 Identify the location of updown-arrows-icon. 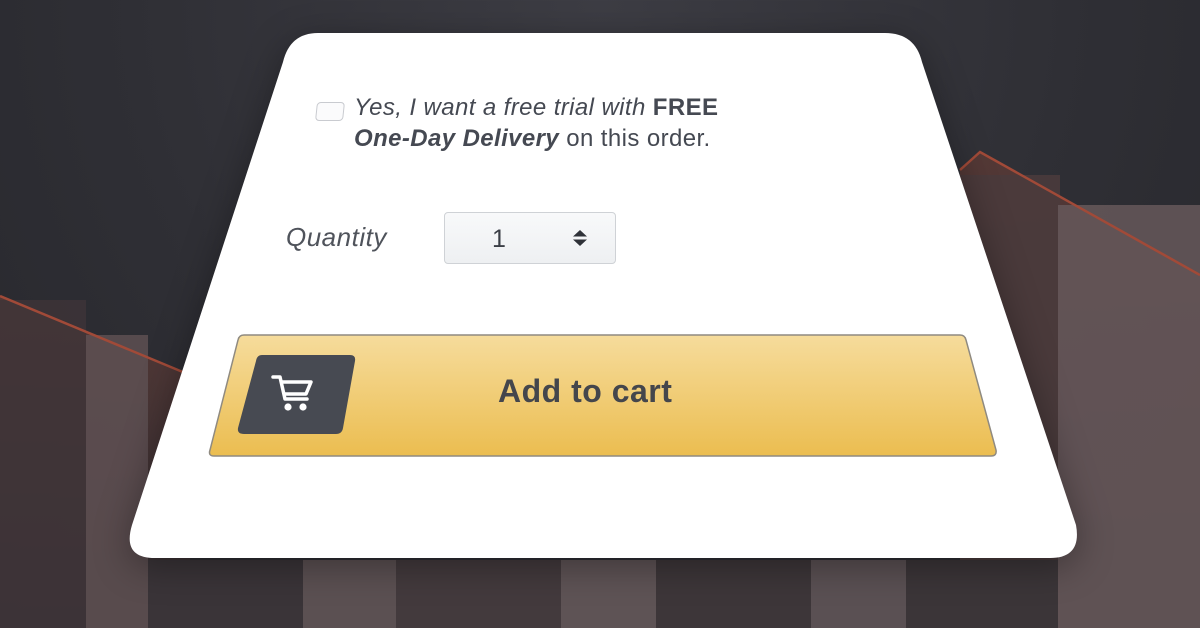
(580, 238).